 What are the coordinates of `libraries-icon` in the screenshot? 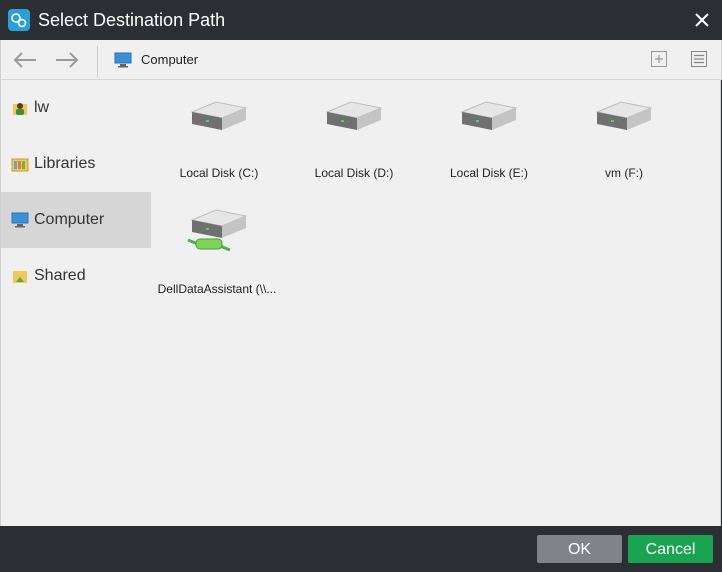 It's located at (20, 165).